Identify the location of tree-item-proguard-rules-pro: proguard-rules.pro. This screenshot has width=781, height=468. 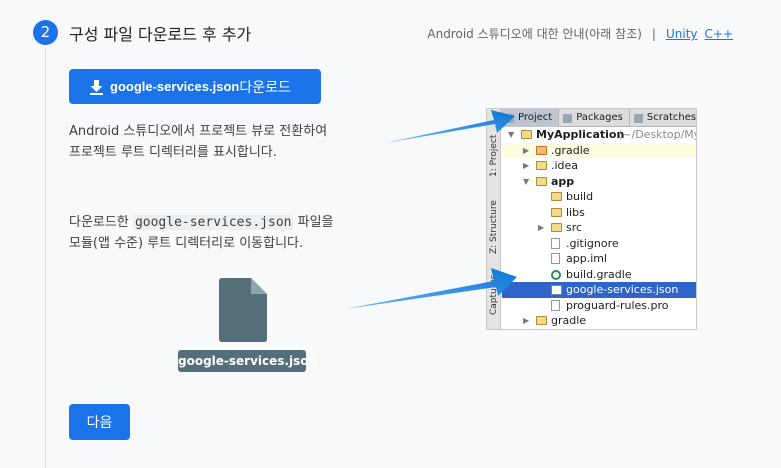
(599, 306).